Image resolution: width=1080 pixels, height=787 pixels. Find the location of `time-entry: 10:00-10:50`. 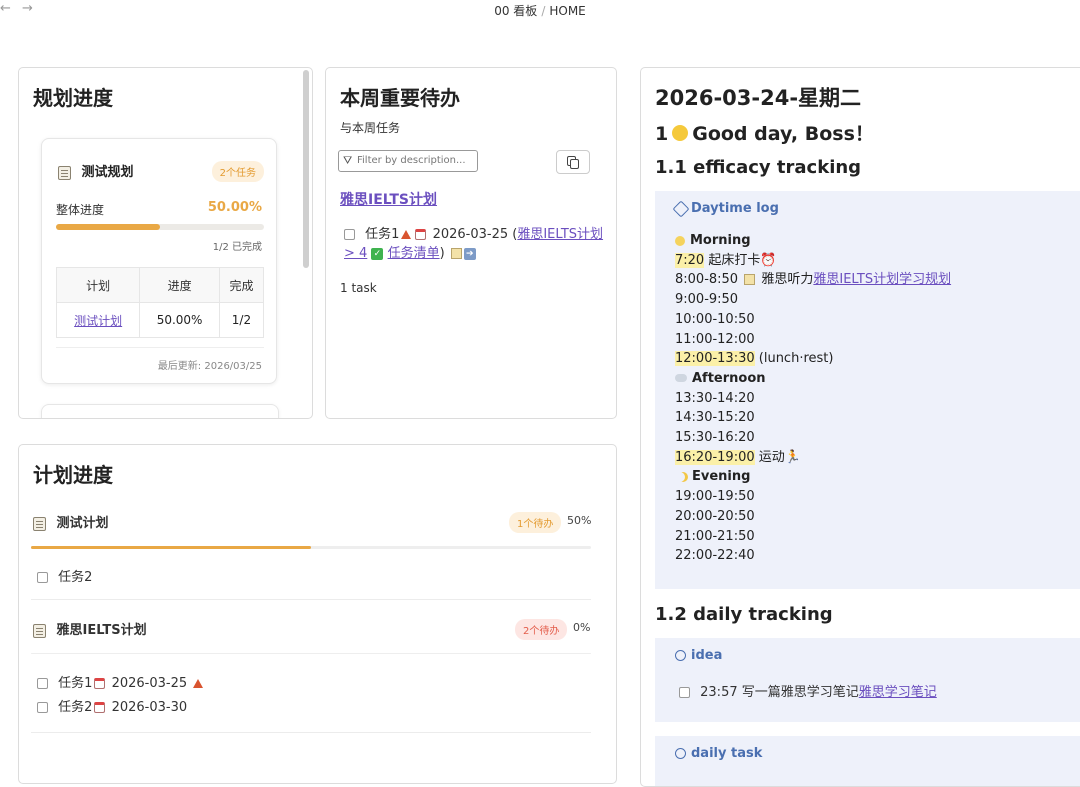

time-entry: 10:00-10:50 is located at coordinates (715, 319).